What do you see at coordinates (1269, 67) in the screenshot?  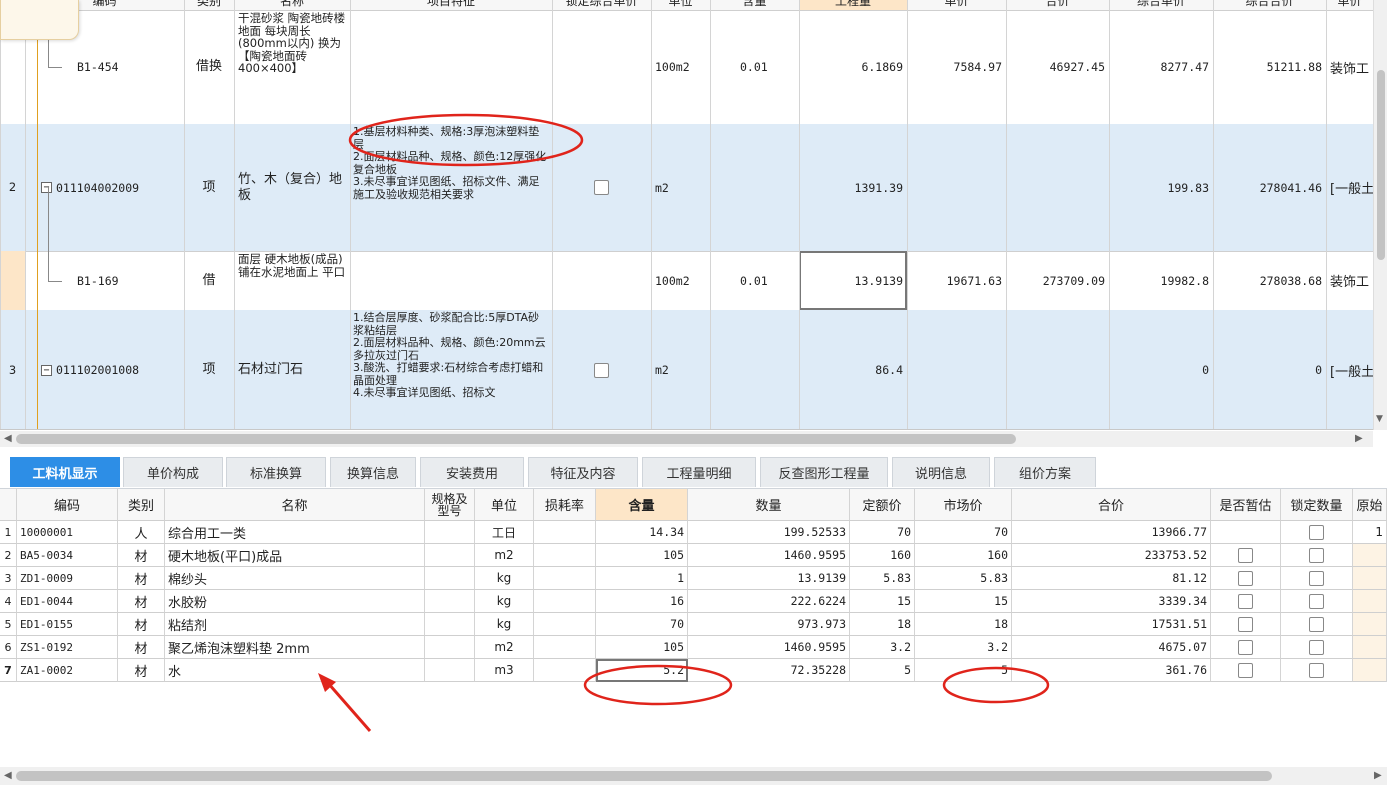 I see `comp-total-cell: 51211.88` at bounding box center [1269, 67].